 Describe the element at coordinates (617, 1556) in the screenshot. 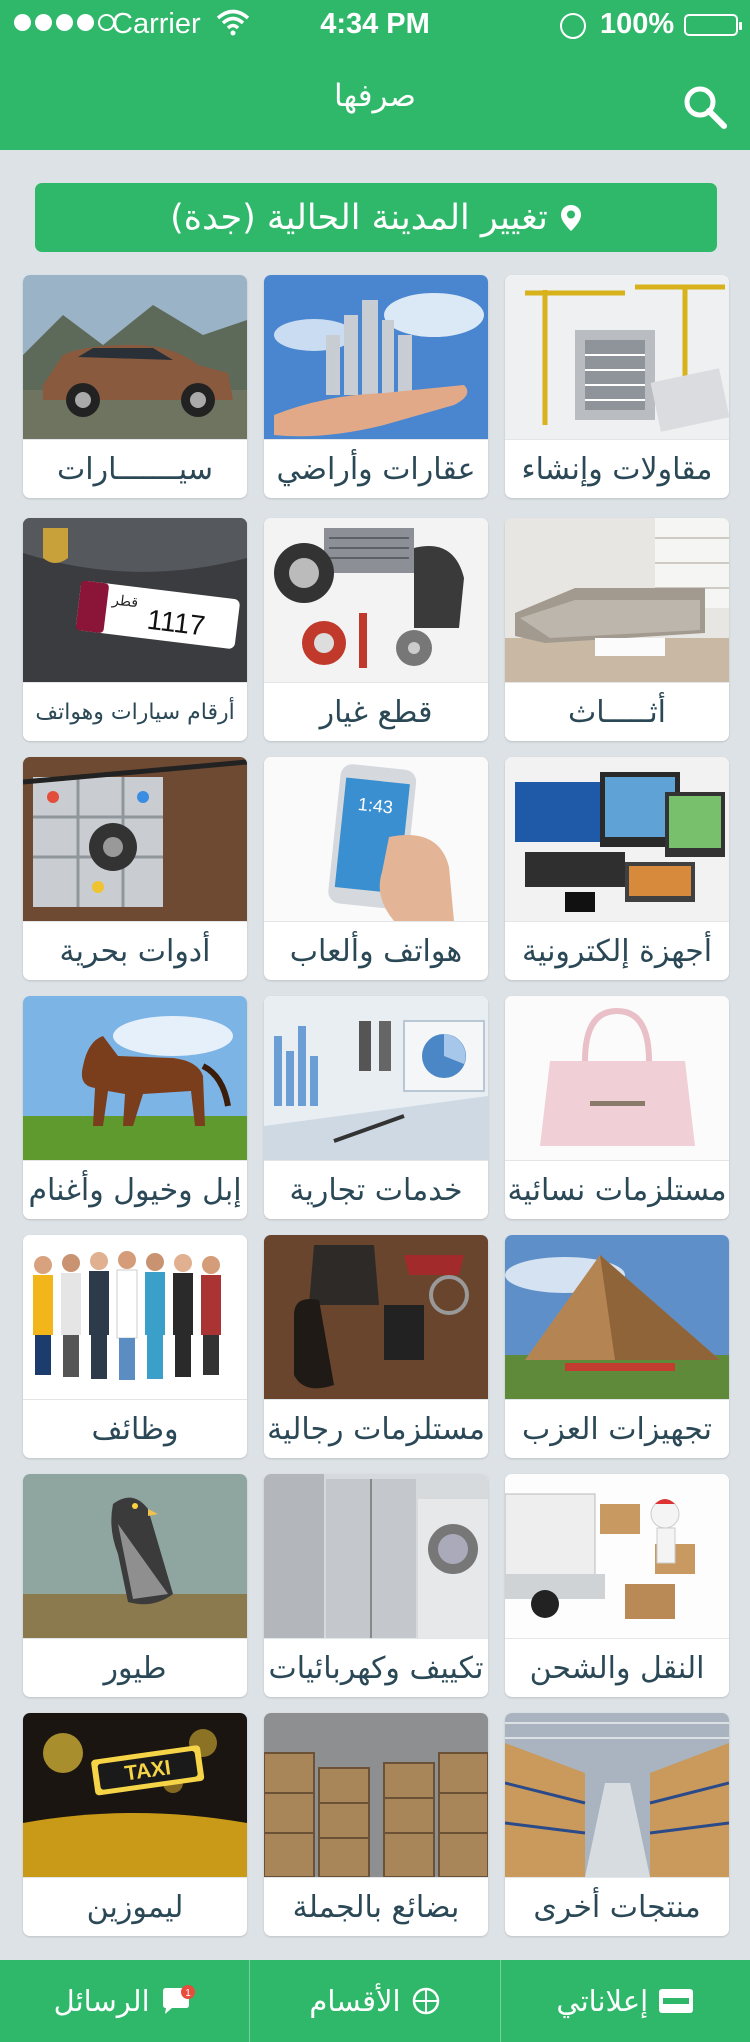

I see `shipping-image` at that location.